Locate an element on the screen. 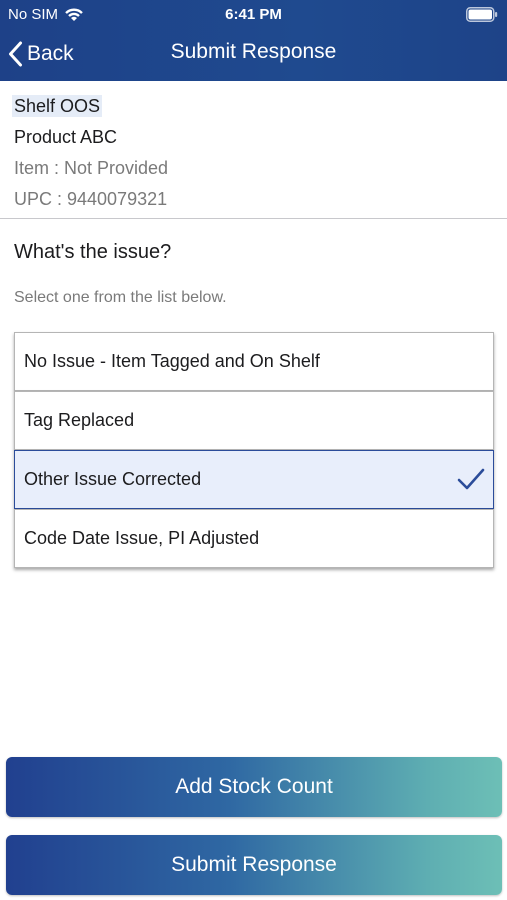 Image resolution: width=507 pixels, height=900 pixels. section-divider is located at coordinates (253, 218).